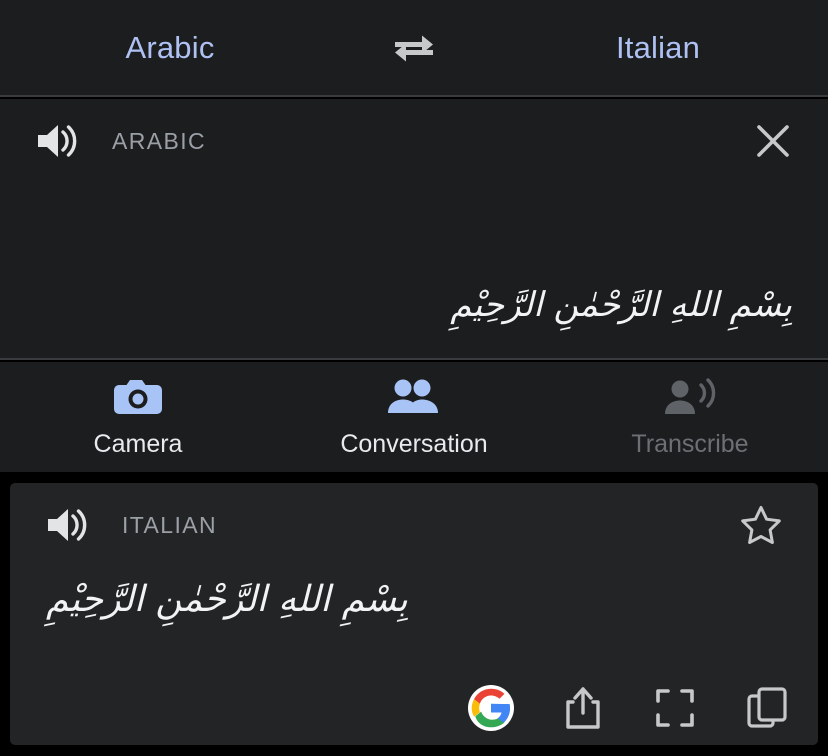 The image size is (828, 756). I want to click on source-detected-text: بِسْمِ اللهِ الرَّحْمٰنِ الرَّحِيْمِ, so click(621, 305).